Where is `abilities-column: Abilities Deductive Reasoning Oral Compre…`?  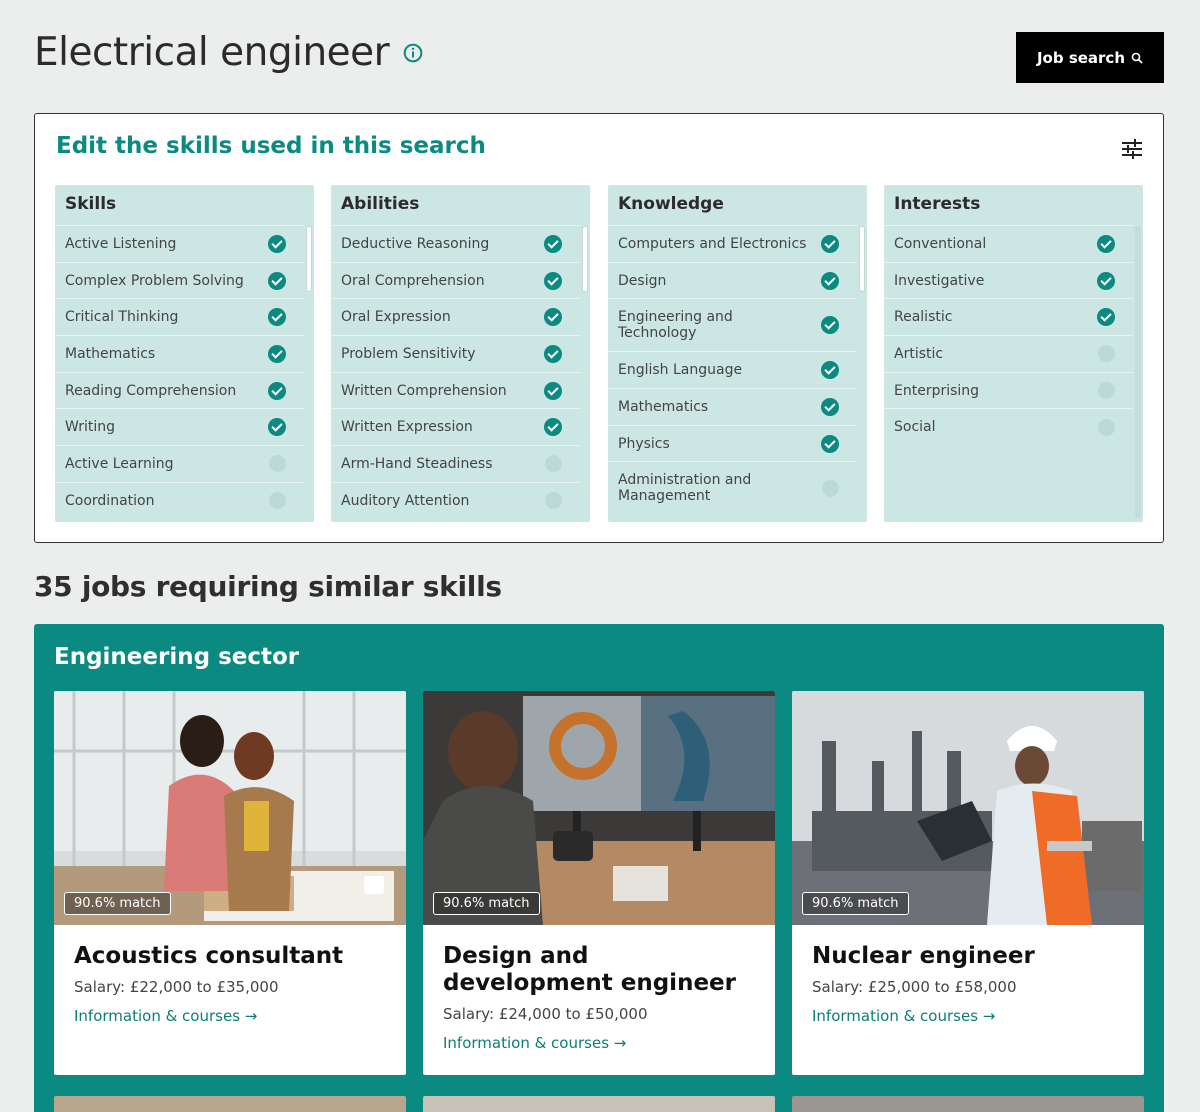 abilities-column: Abilities Deductive Reasoning Oral Compre… is located at coordinates (460, 353).